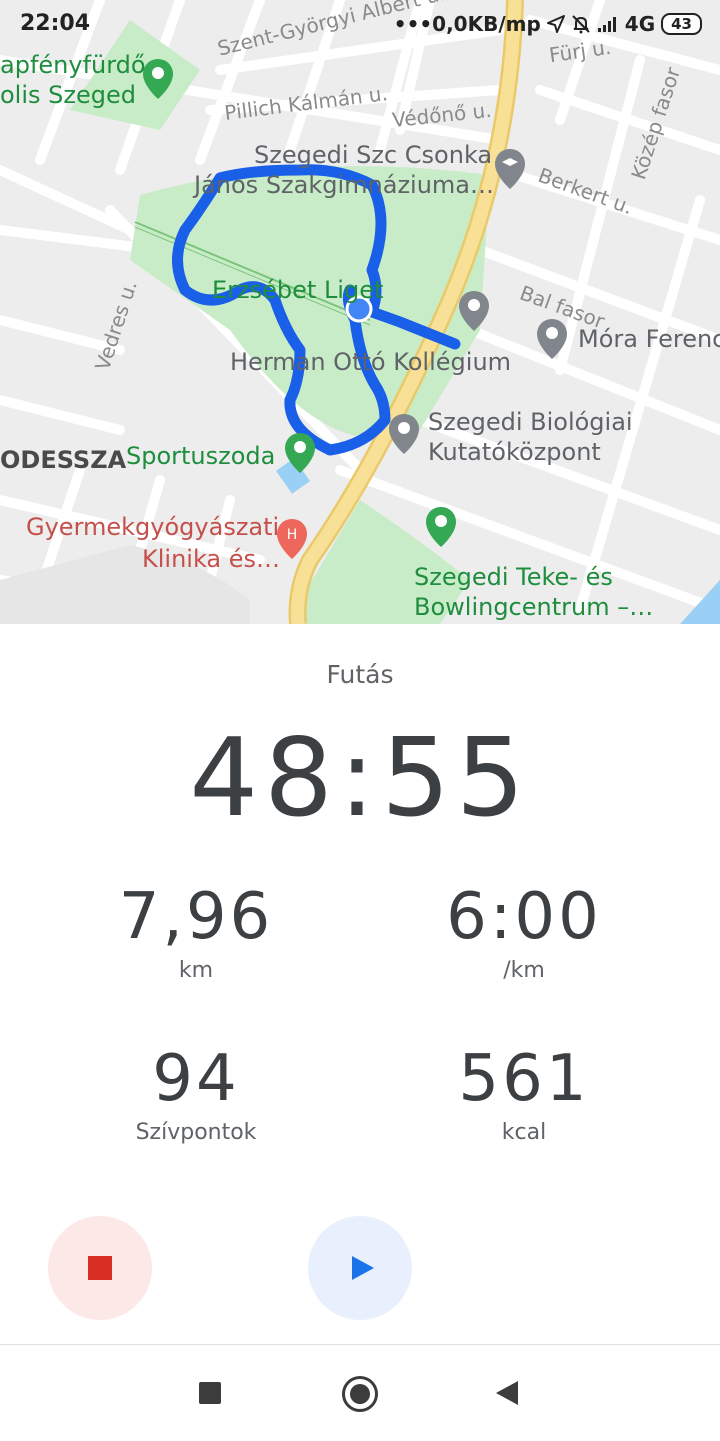 The height and width of the screenshot is (1441, 720). What do you see at coordinates (507, 1393) in the screenshot?
I see `back-icon` at bounding box center [507, 1393].